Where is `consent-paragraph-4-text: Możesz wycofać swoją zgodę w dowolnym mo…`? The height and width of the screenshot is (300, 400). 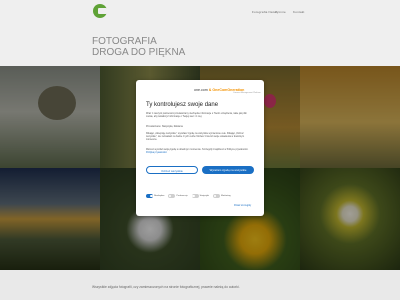
consent-paragraph-4-text: Możesz wycofać swoją zgodę w dowolnym mo… is located at coordinates (197, 150).